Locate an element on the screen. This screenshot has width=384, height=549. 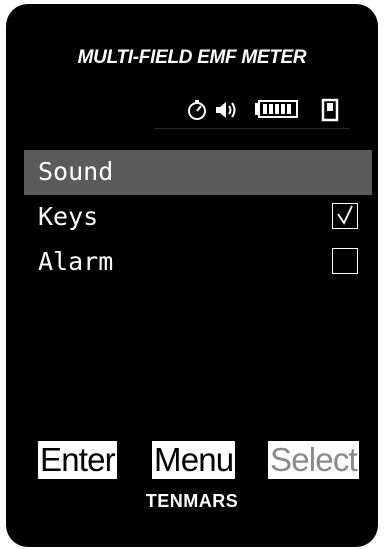
enter-softkey: Enter is located at coordinates (77, 460).